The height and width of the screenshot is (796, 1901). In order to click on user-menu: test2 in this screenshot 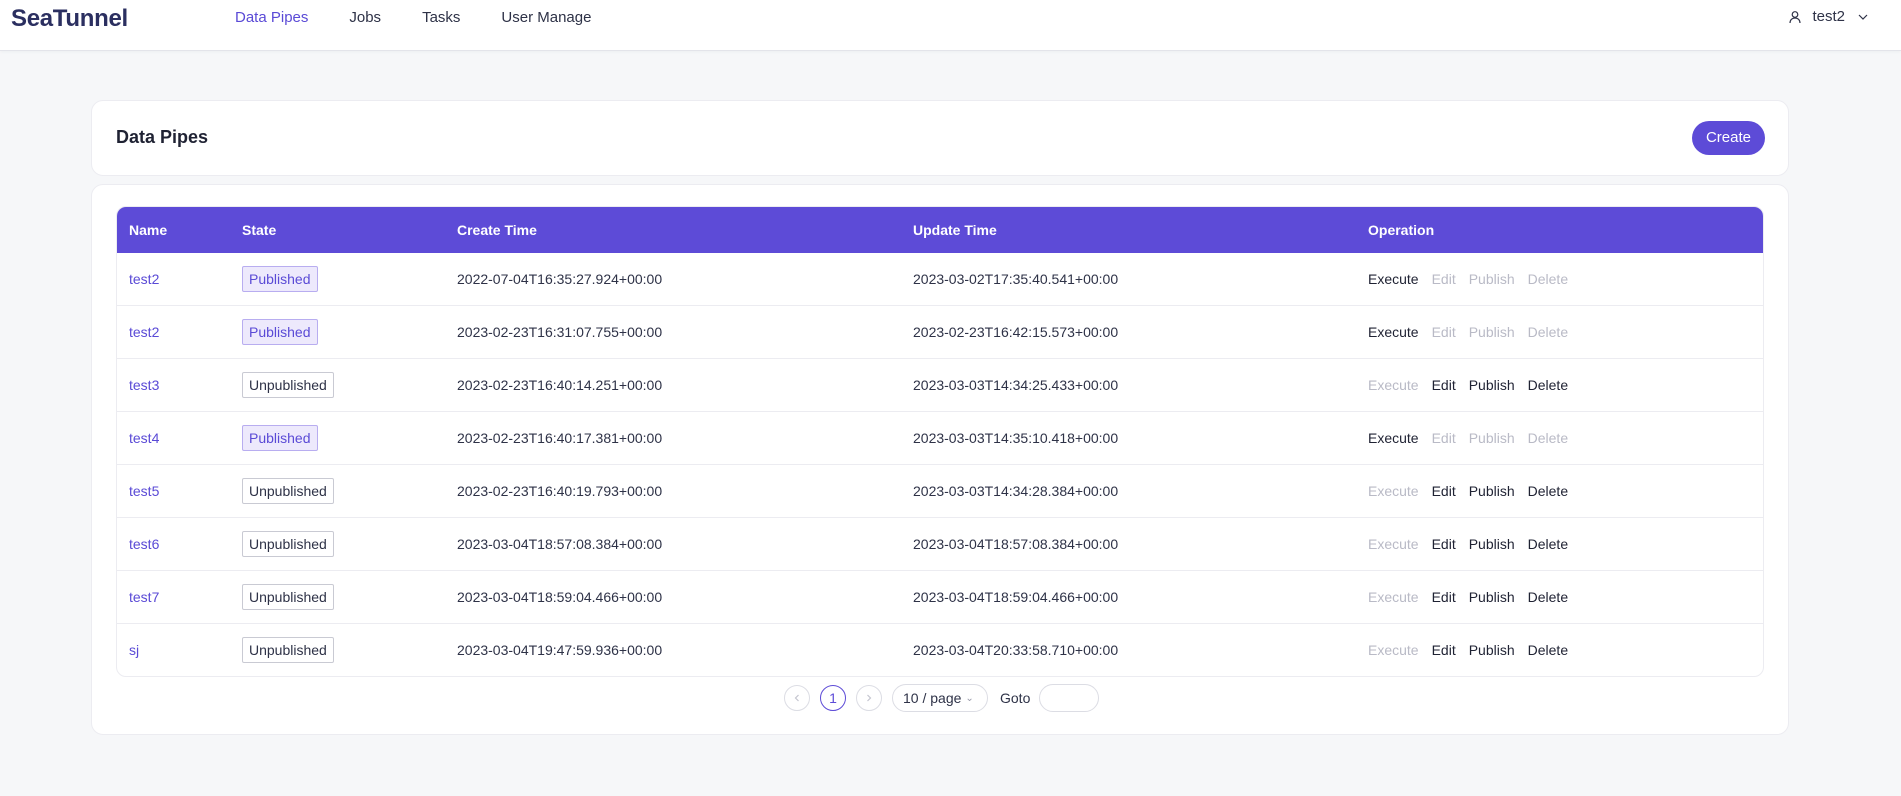, I will do `click(1828, 16)`.